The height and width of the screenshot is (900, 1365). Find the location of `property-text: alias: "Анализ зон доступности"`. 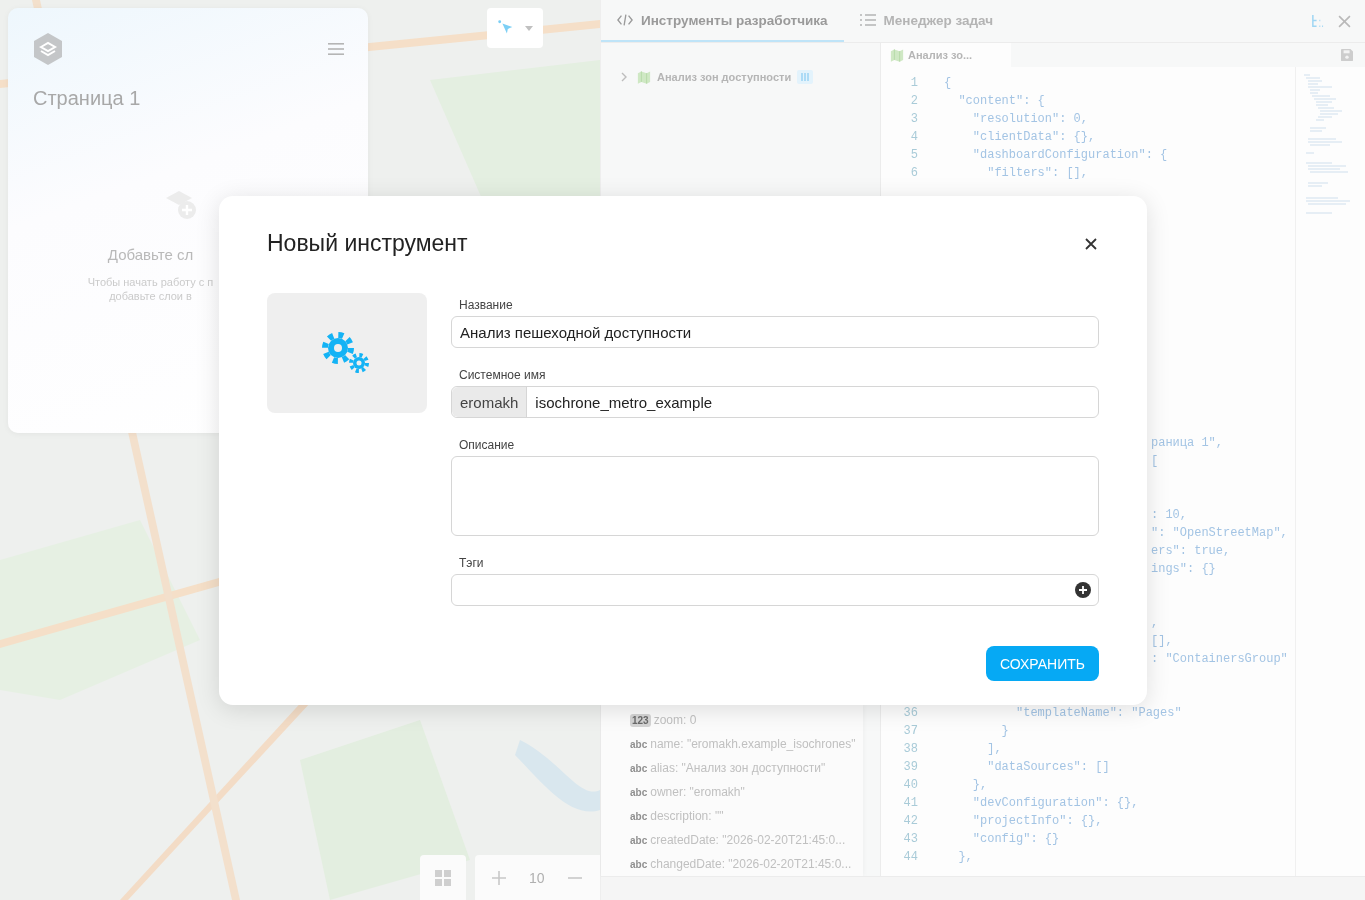

property-text: alias: "Анализ зон доступности" is located at coordinates (738, 768).